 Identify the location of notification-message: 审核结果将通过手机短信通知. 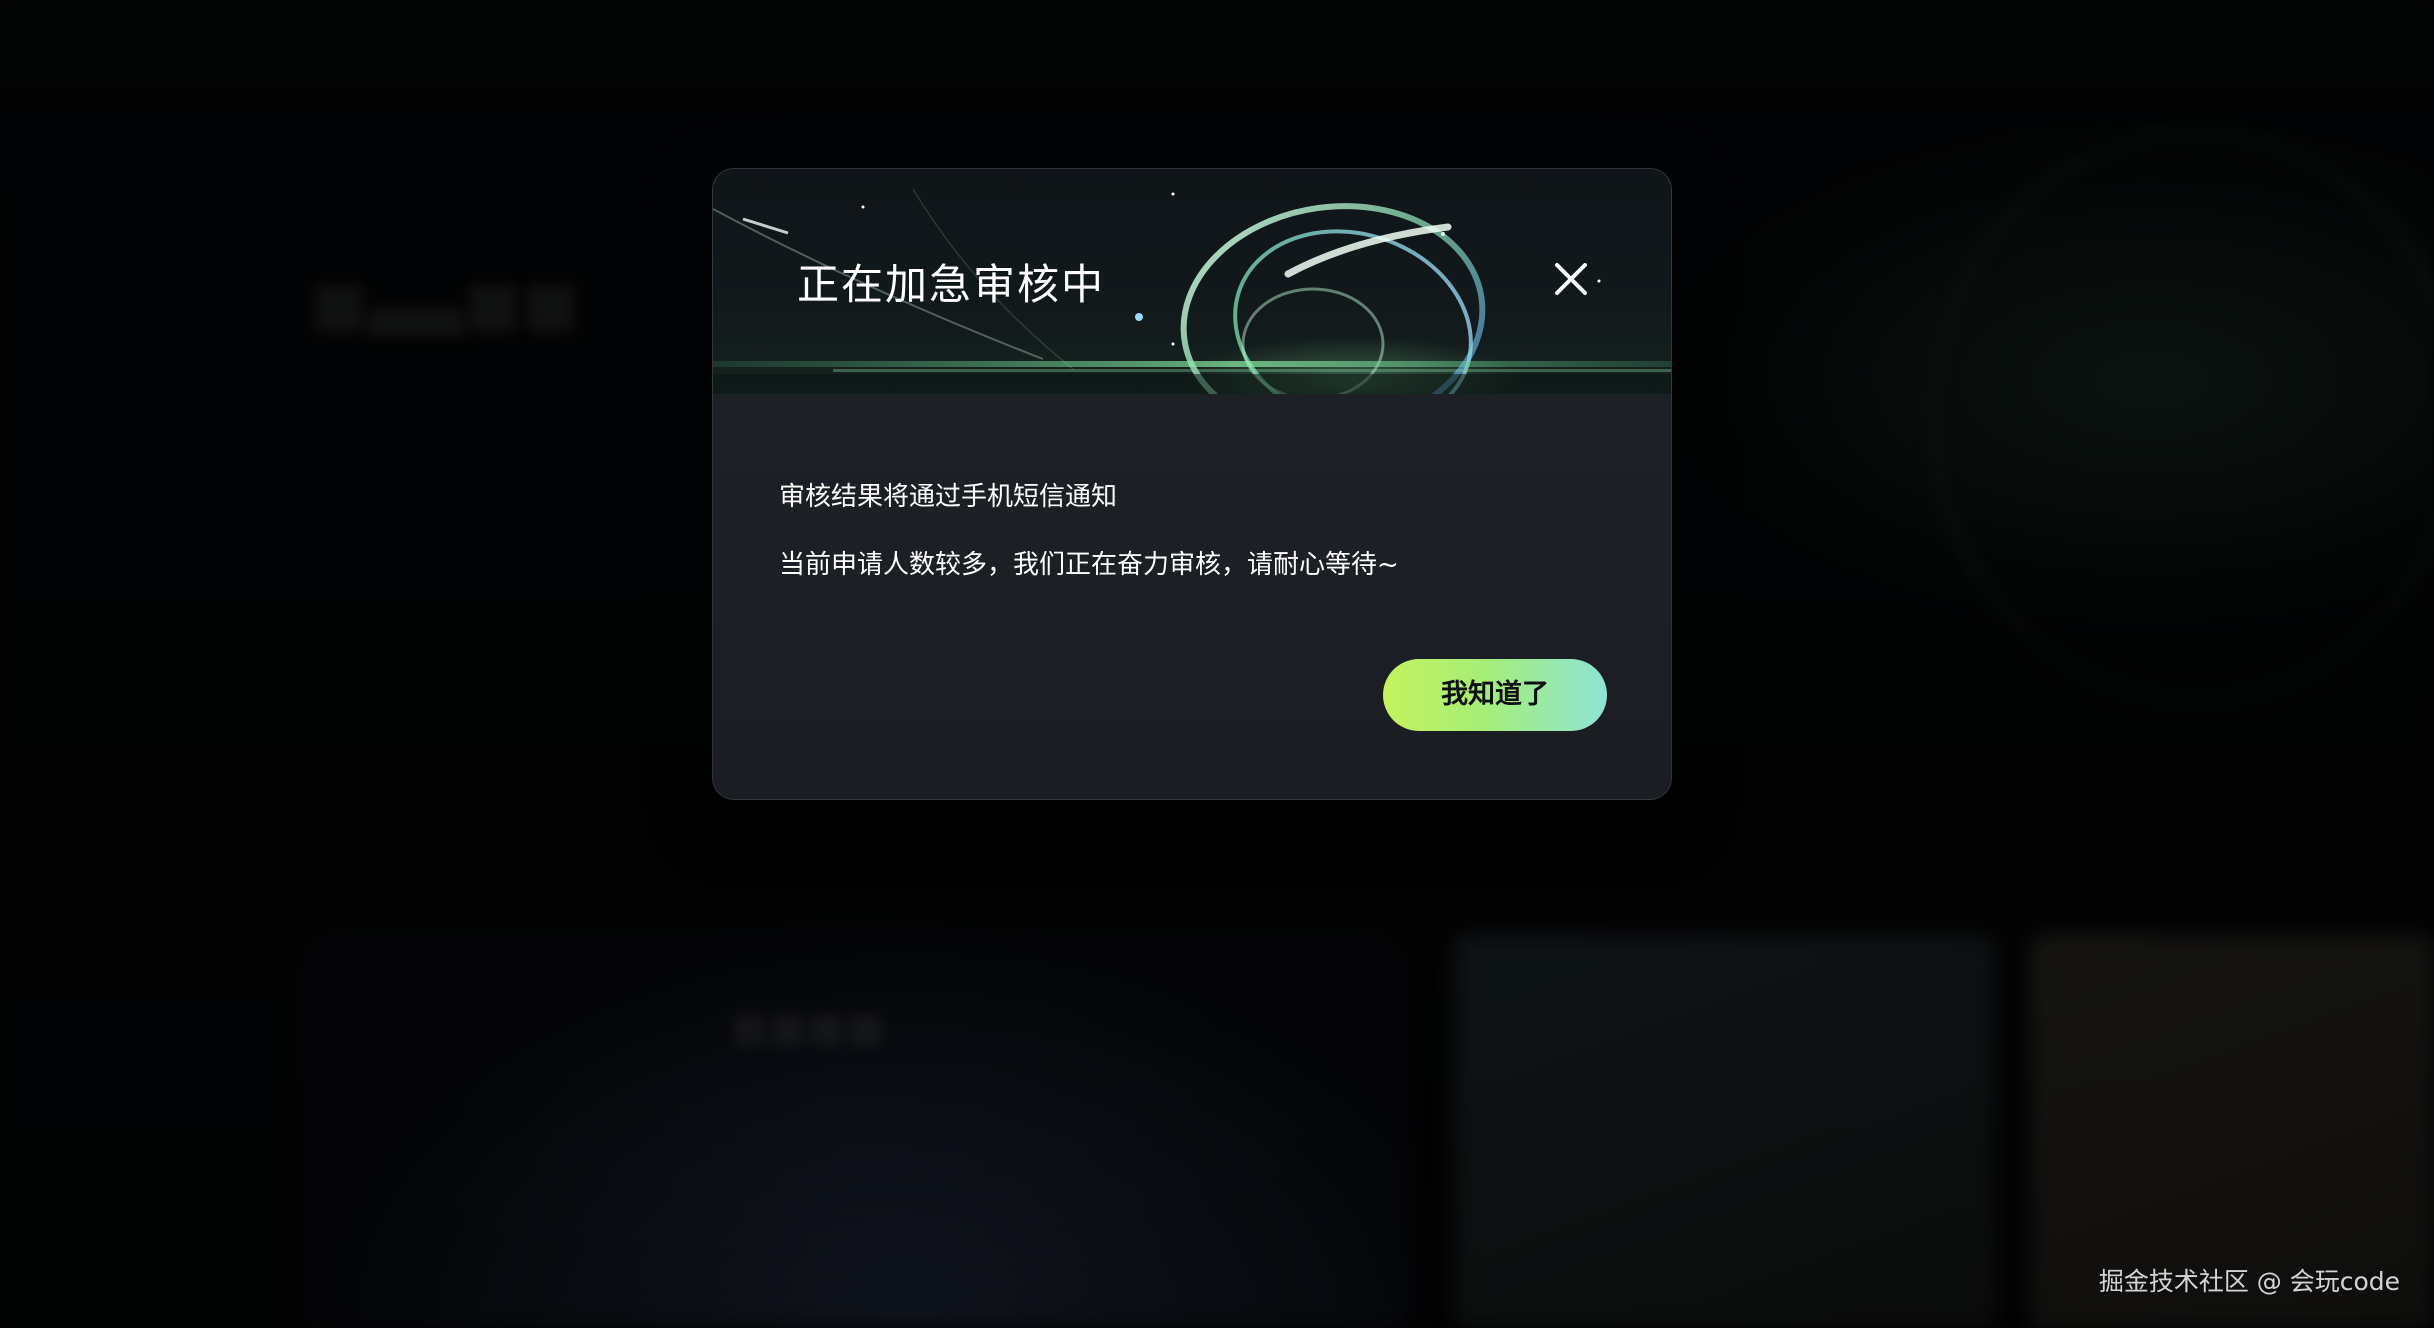
(948, 497).